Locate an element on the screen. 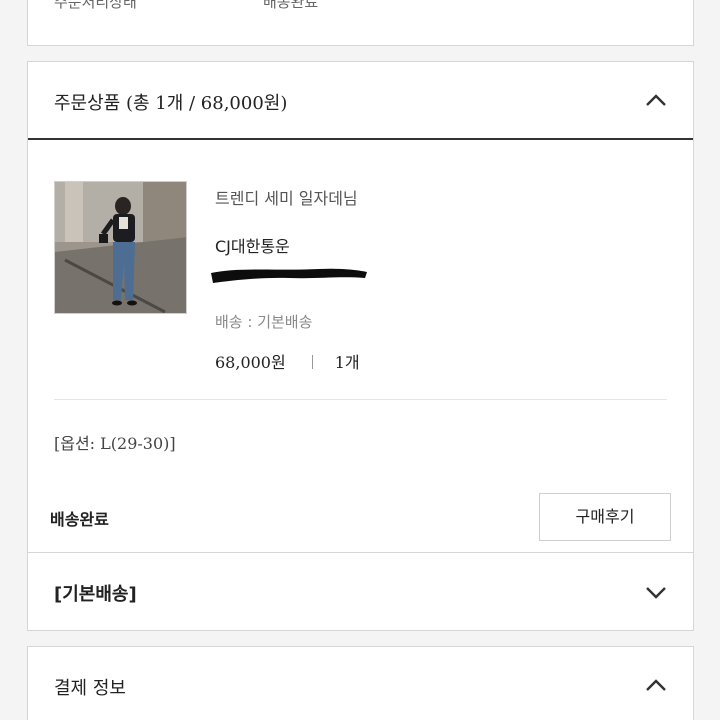 This screenshot has width=720, height=720. chevron-down-icon is located at coordinates (656, 592).